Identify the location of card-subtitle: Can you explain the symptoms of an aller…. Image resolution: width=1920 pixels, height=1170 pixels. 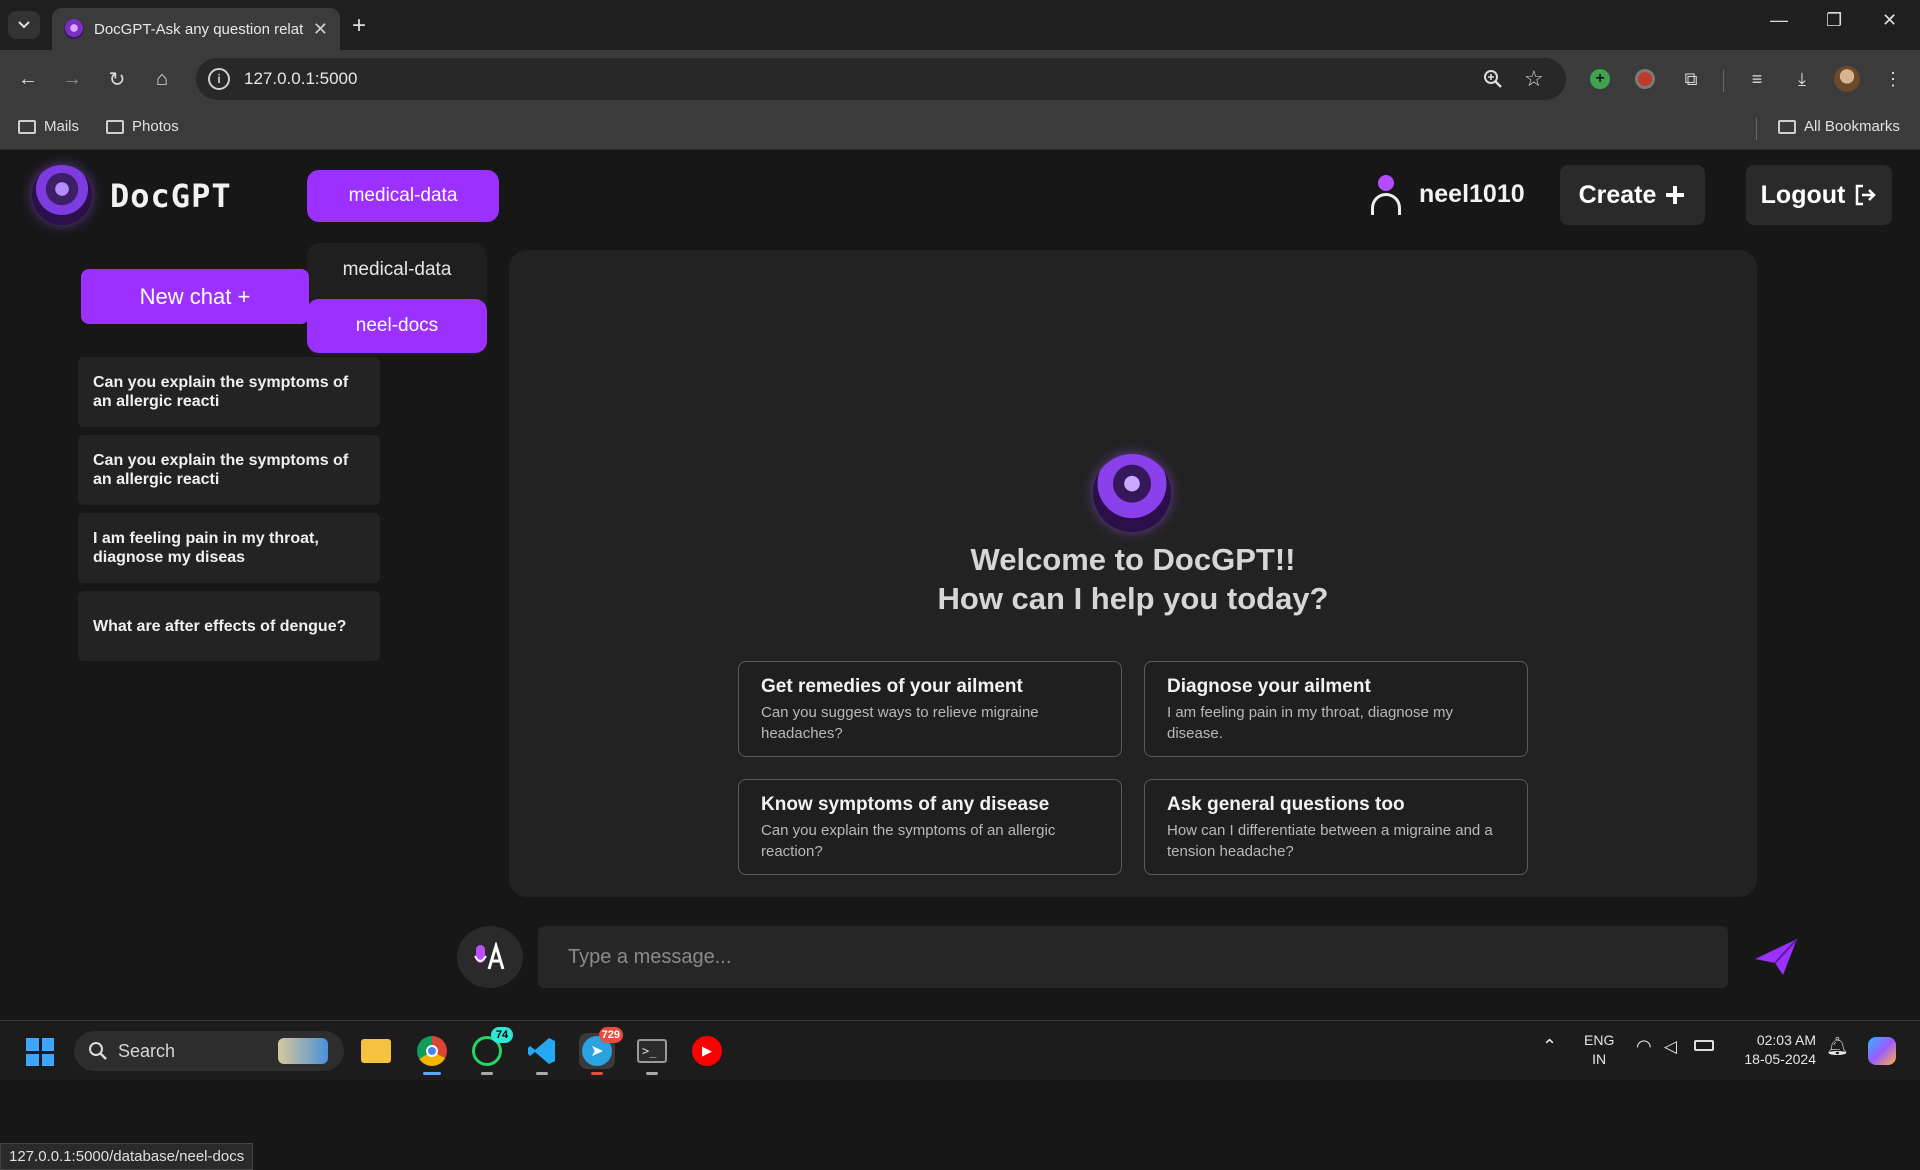
(908, 841).